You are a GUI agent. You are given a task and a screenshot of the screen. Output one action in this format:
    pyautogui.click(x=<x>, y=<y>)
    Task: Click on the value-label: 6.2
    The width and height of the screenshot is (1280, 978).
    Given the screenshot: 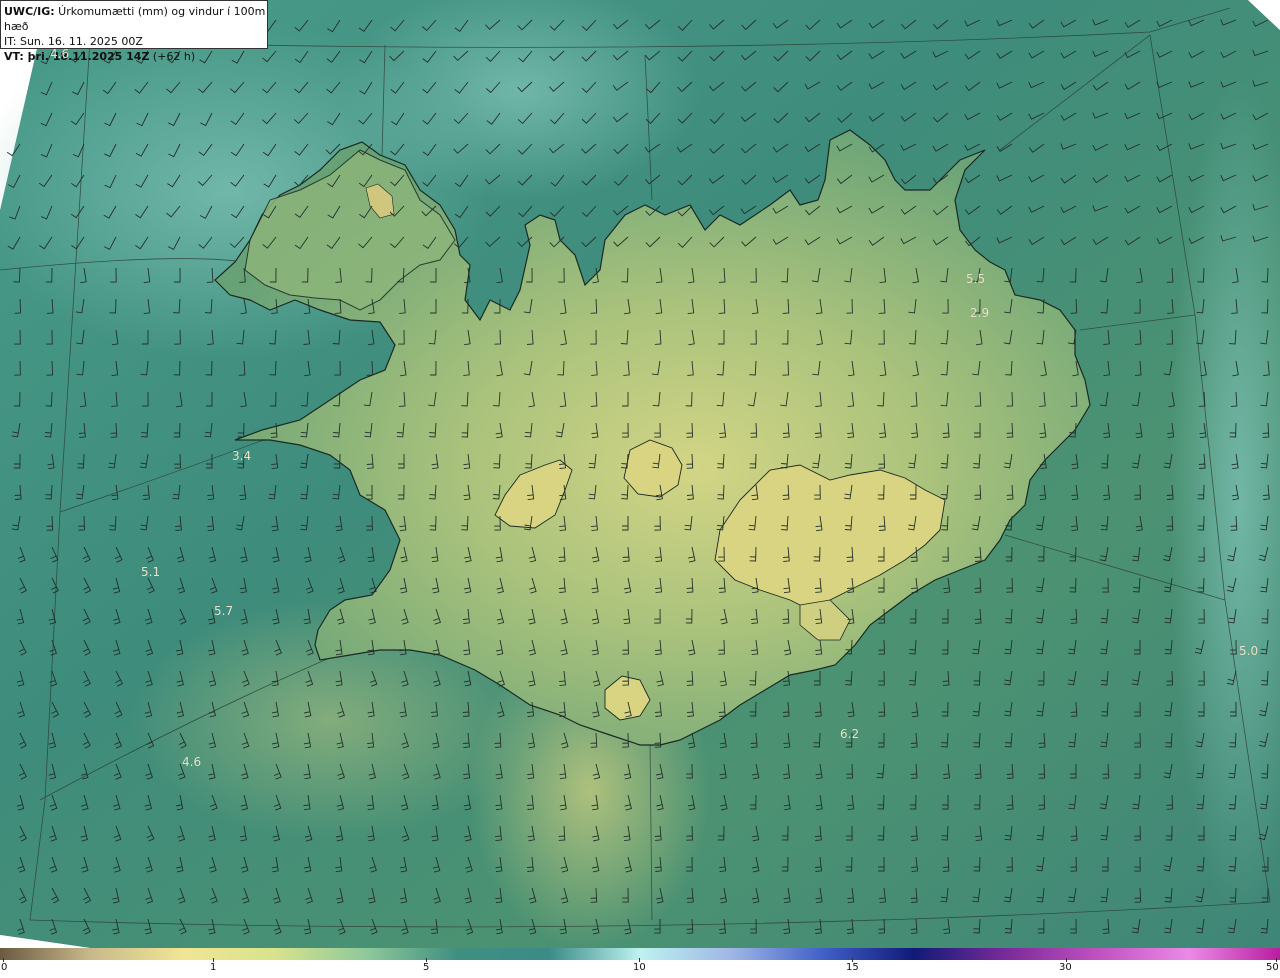 What is the action you would take?
    pyautogui.click(x=850, y=734)
    